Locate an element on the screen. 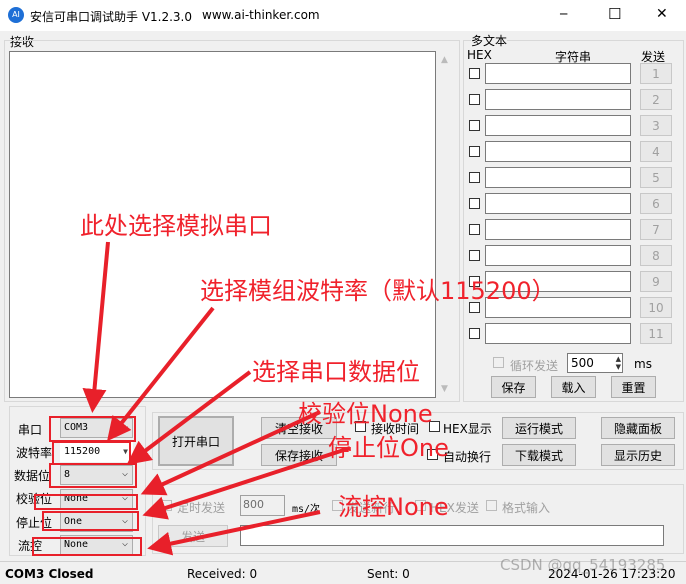 This screenshot has height=584, width=686. annotation-port: 此处选择模拟串口 is located at coordinates (176, 226).